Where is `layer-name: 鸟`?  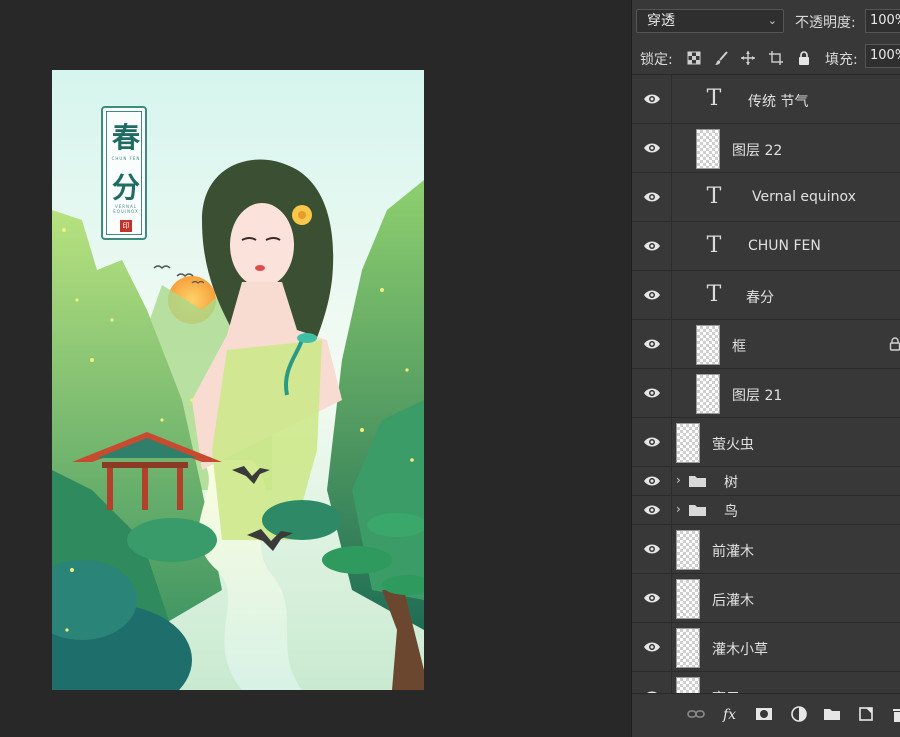
layer-name: 鸟 is located at coordinates (731, 512).